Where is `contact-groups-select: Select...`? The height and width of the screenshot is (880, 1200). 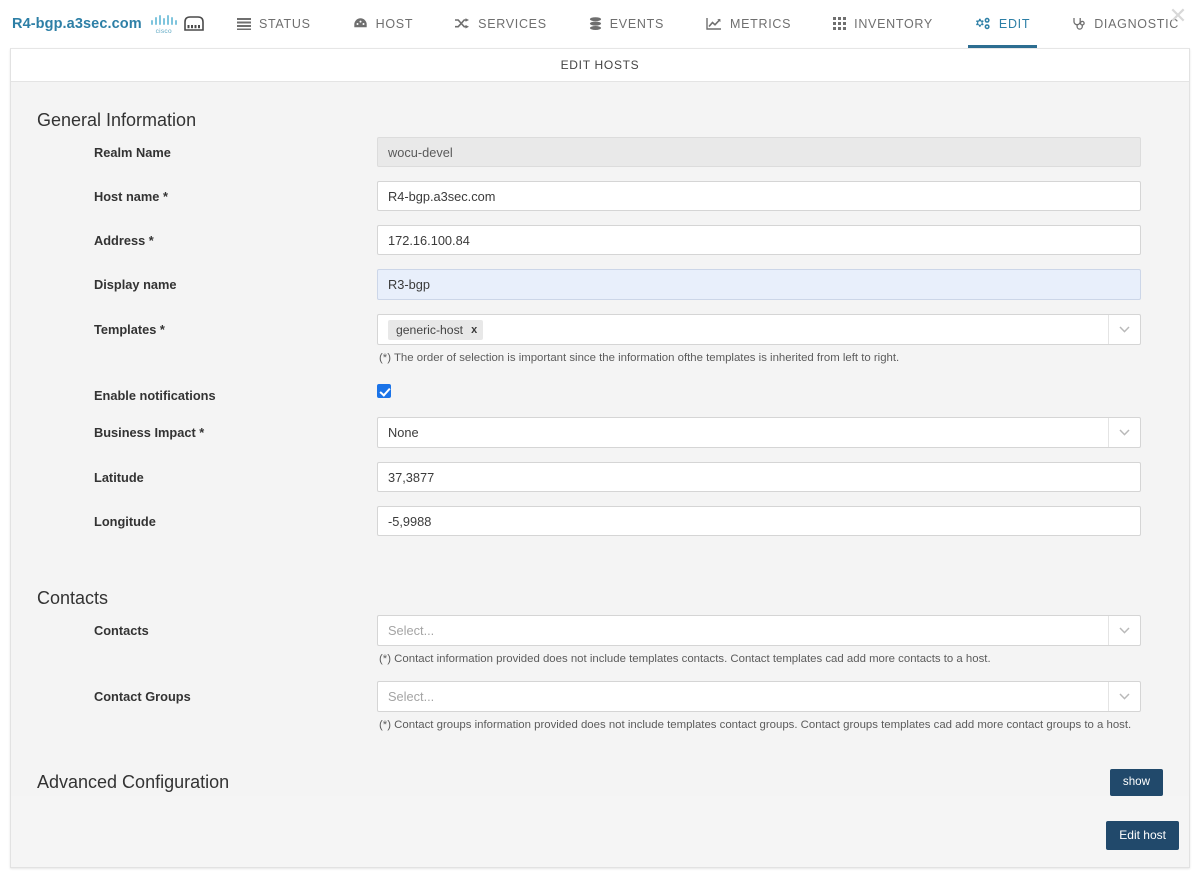 contact-groups-select: Select... is located at coordinates (759, 696).